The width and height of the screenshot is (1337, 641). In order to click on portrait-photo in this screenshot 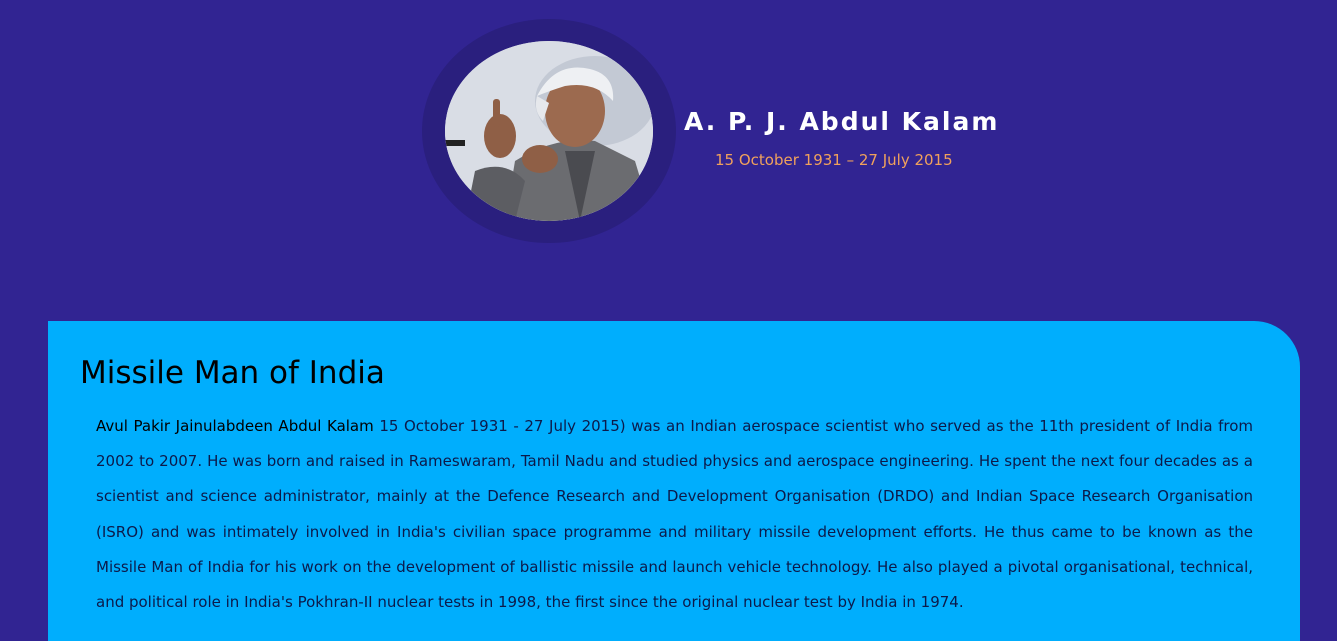, I will do `click(549, 131)`.